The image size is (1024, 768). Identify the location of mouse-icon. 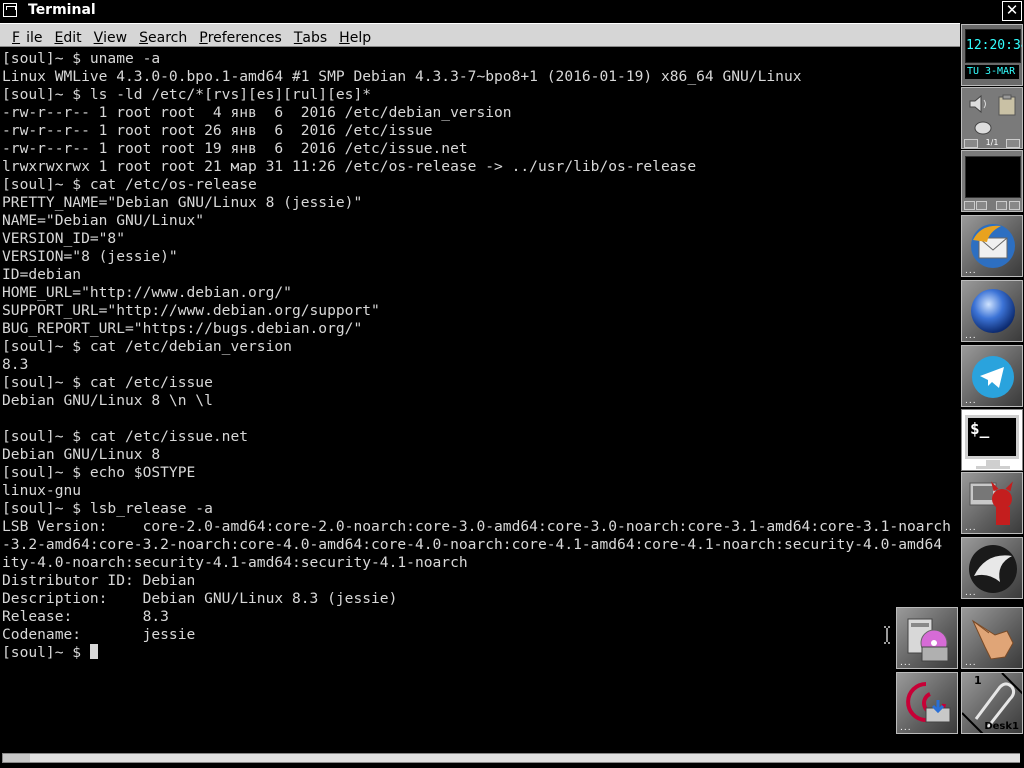
(983, 127).